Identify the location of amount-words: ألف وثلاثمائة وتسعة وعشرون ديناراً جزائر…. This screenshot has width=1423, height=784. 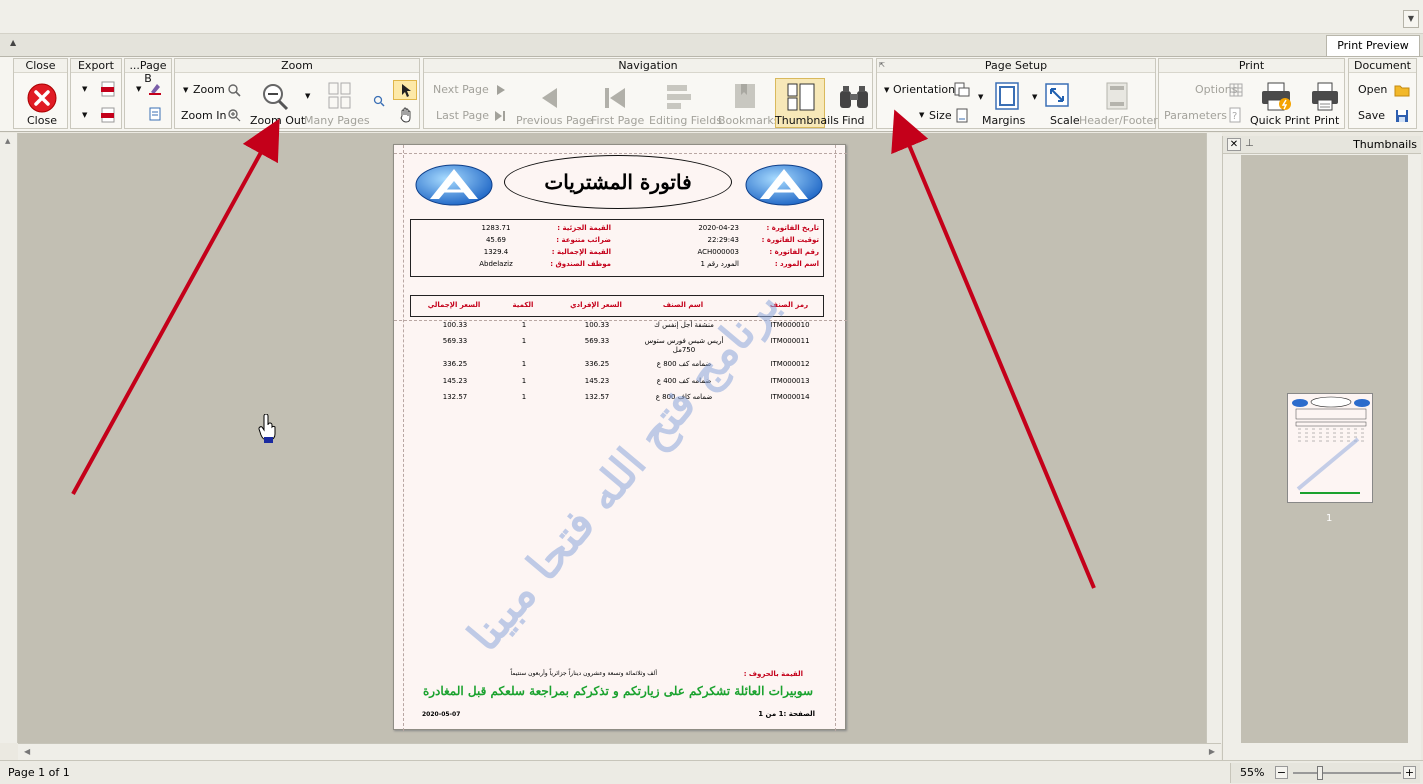
(583, 673).